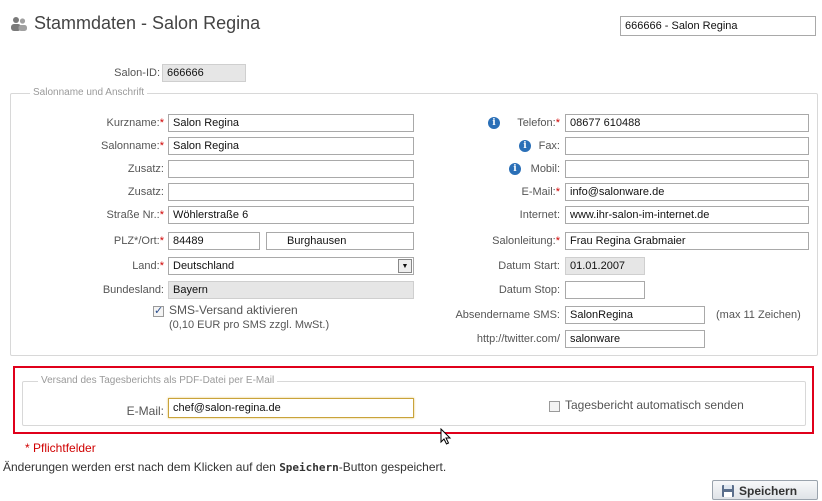 This screenshot has width=822, height=501. Describe the element at coordinates (233, 310) in the screenshot. I see `sms-label: SMS-Versand aktivieren` at that location.